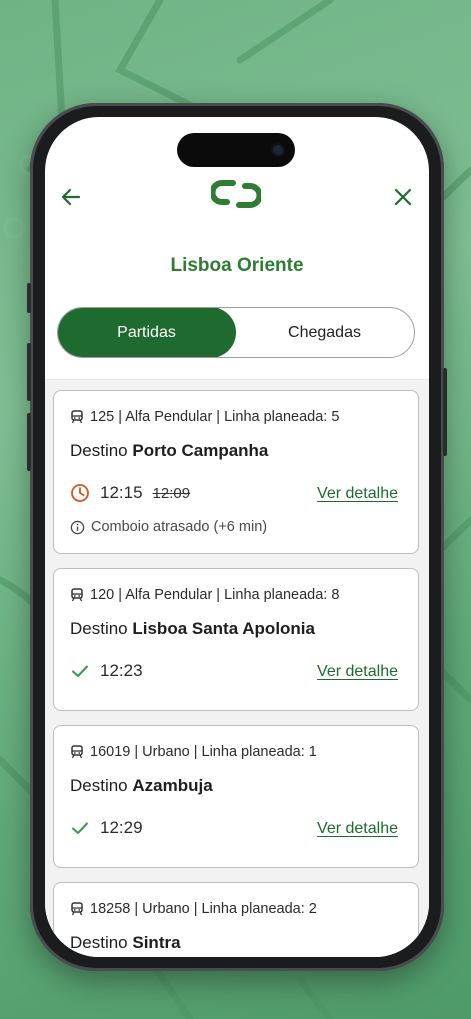 This screenshot has width=471, height=1019. What do you see at coordinates (215, 595) in the screenshot?
I see `train-meta-text: 120 | Alfa Pendular | Linha planeada: 8` at bounding box center [215, 595].